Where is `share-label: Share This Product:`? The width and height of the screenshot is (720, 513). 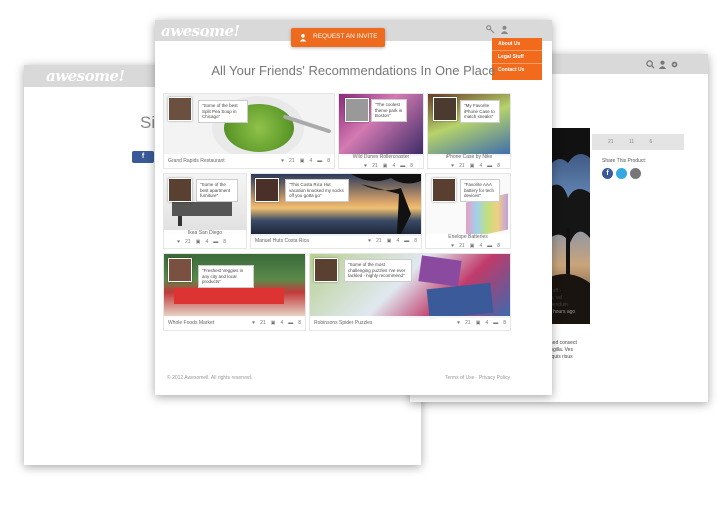
share-label: Share This Product: is located at coordinates (624, 161).